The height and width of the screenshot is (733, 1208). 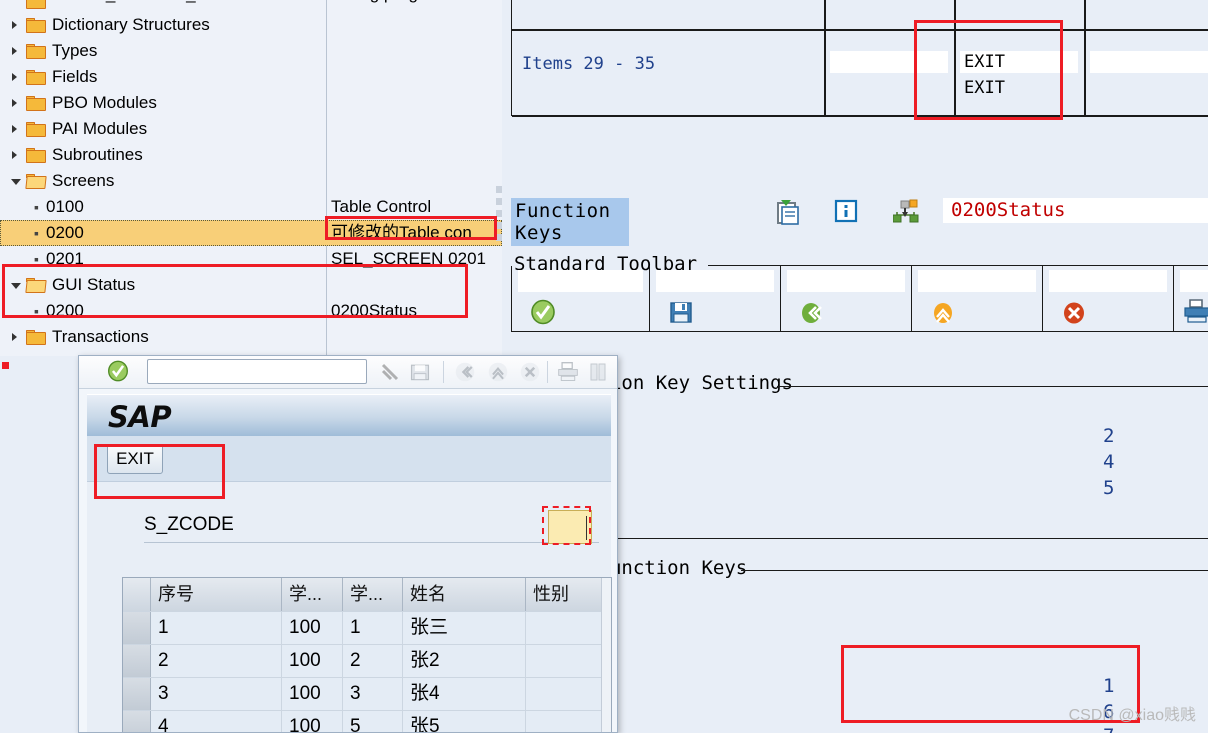 I want to click on table-row: 3 100 3 张4, so click(x=367, y=693).